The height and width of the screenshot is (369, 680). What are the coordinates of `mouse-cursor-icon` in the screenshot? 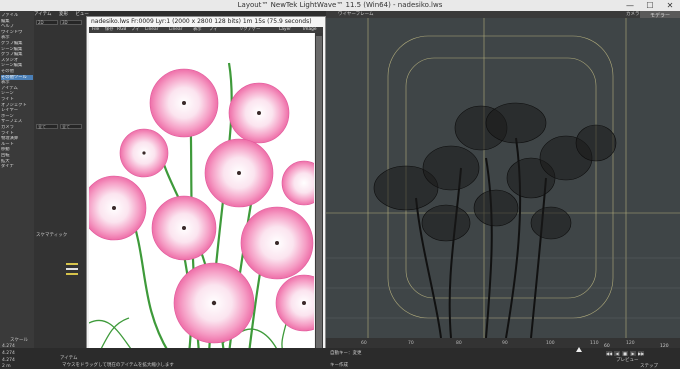 It's located at (579, 349).